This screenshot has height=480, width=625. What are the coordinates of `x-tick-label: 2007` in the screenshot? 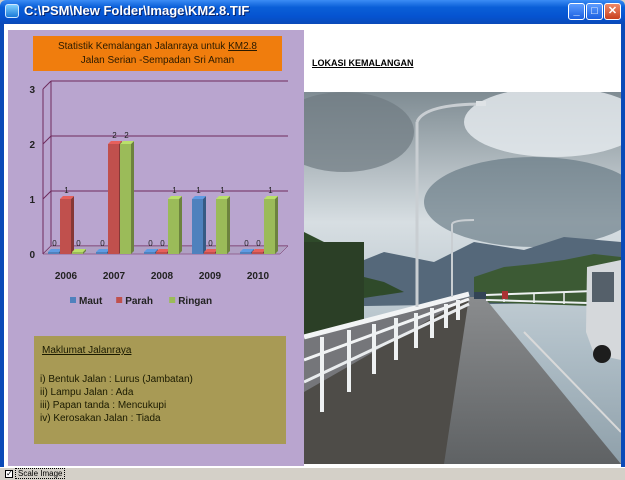 It's located at (114, 276).